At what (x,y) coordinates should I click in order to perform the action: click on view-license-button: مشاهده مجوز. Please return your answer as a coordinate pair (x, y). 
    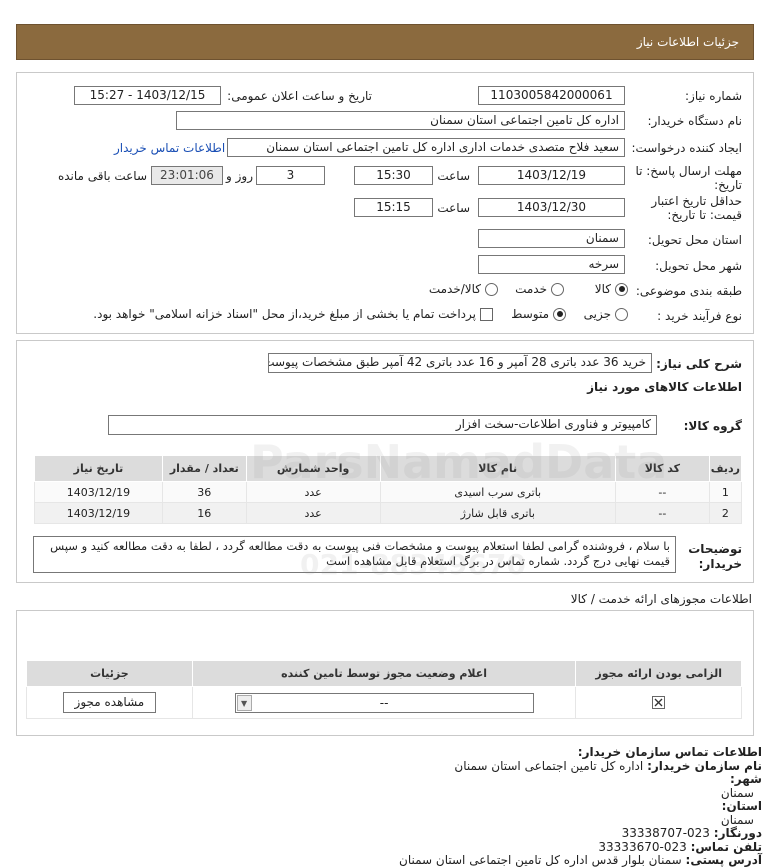
    Looking at the image, I should click on (109, 702).